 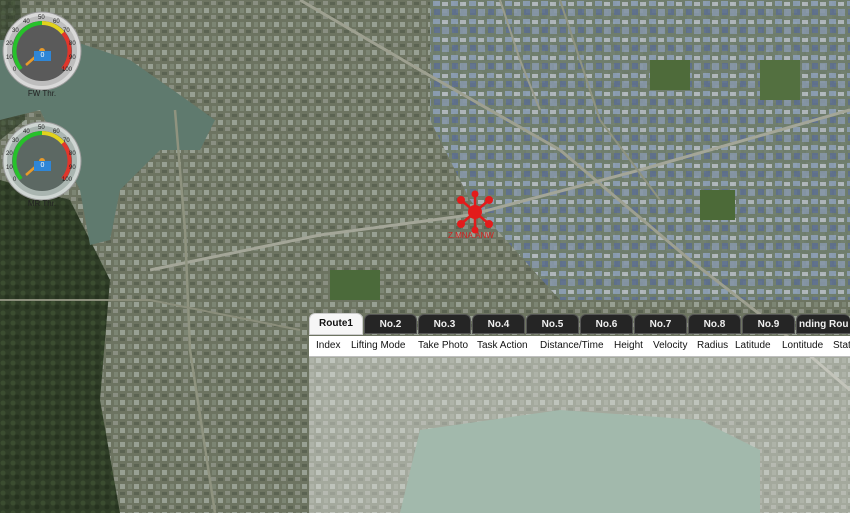 What do you see at coordinates (628, 346) in the screenshot?
I see `col-height: Height` at bounding box center [628, 346].